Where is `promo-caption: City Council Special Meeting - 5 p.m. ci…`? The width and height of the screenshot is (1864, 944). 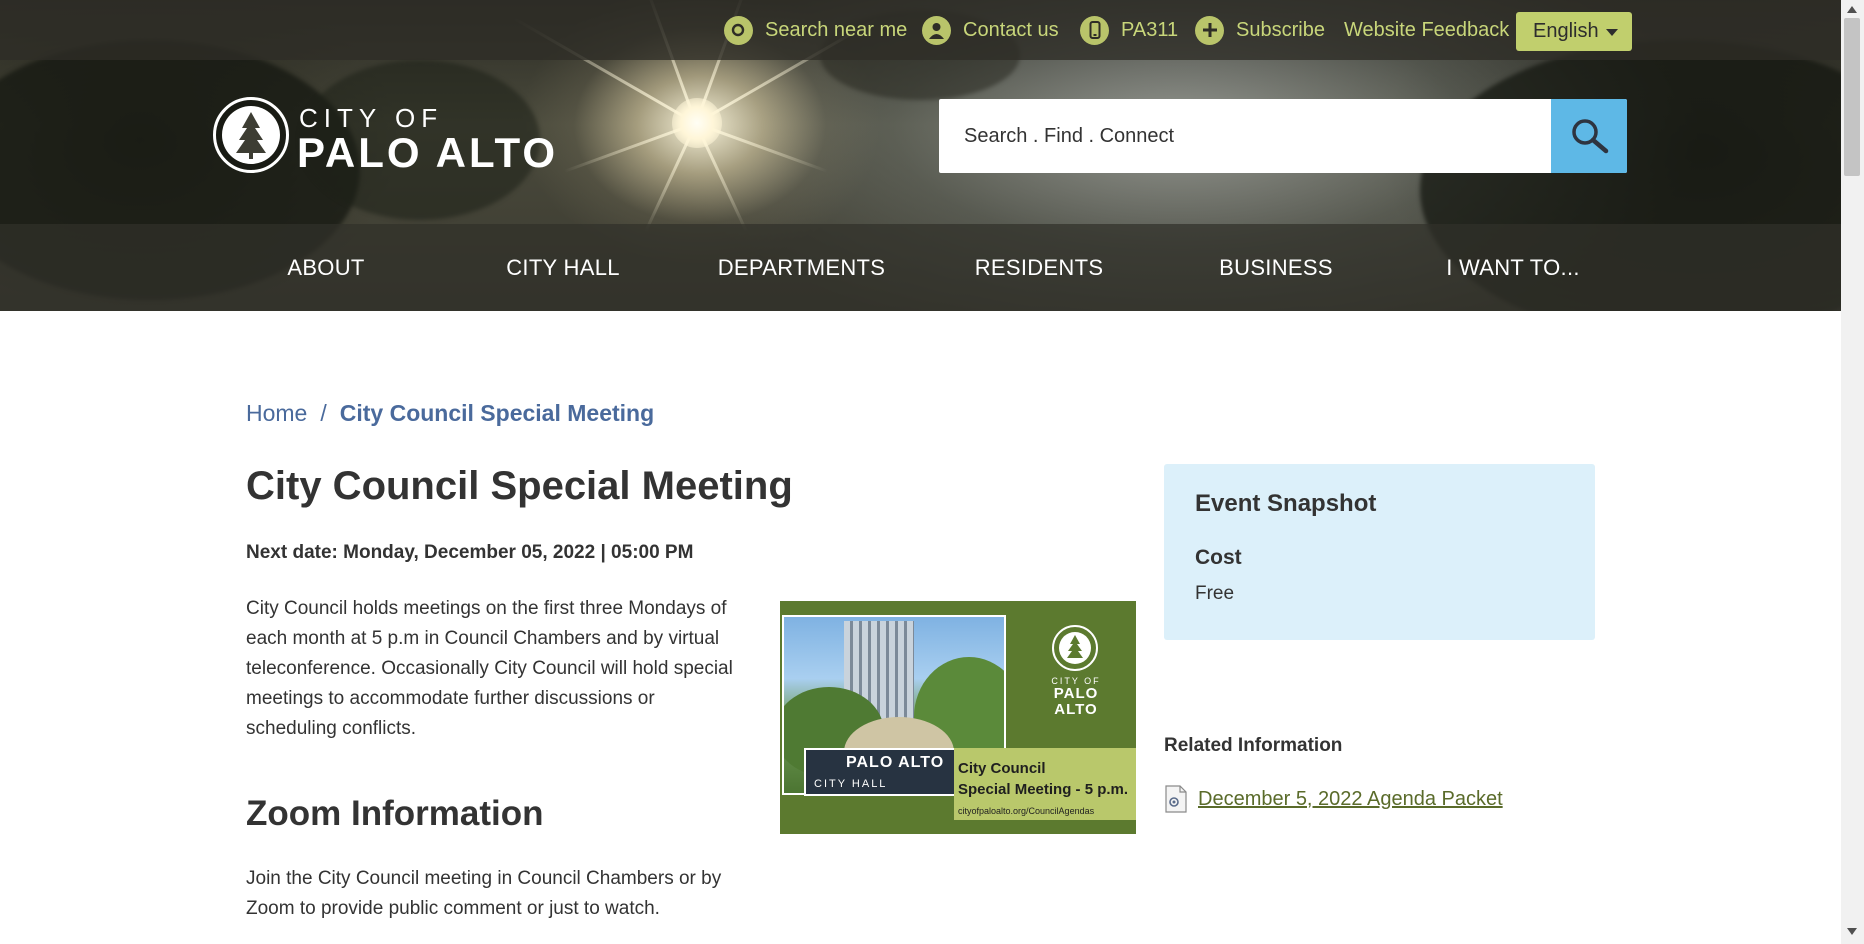
promo-caption: City Council Special Meeting - 5 p.m. ci… is located at coordinates (1045, 784).